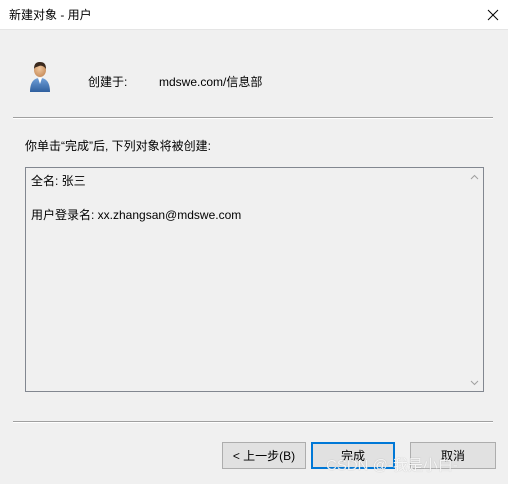 This screenshot has height=484, width=508. I want to click on logon-name-line: 用户登录名: xx.zhangsan@mdswe.com, so click(136, 215).